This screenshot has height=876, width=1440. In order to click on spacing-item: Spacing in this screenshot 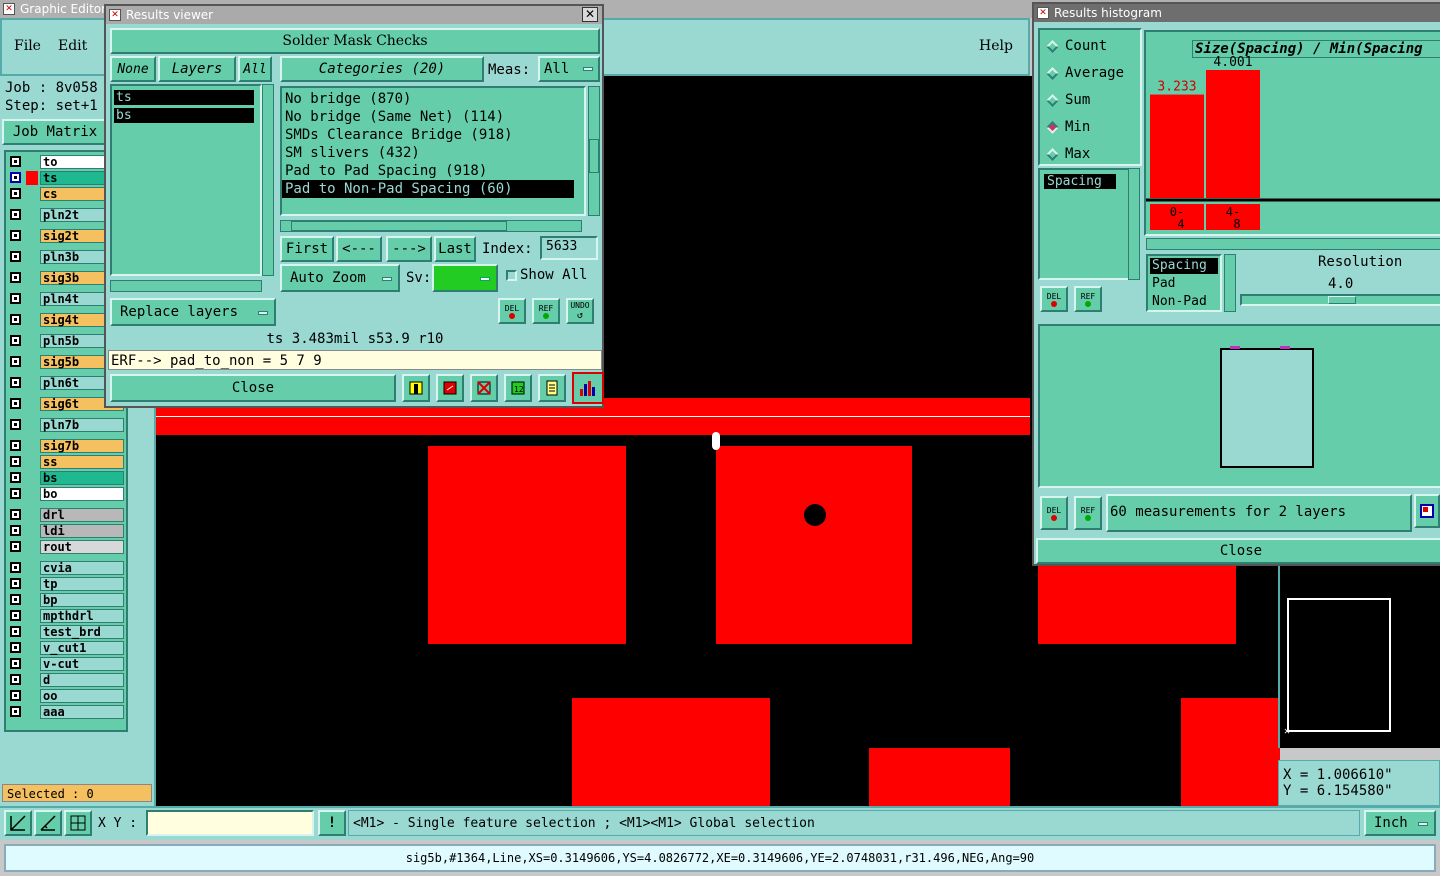, I will do `click(1080, 181)`.